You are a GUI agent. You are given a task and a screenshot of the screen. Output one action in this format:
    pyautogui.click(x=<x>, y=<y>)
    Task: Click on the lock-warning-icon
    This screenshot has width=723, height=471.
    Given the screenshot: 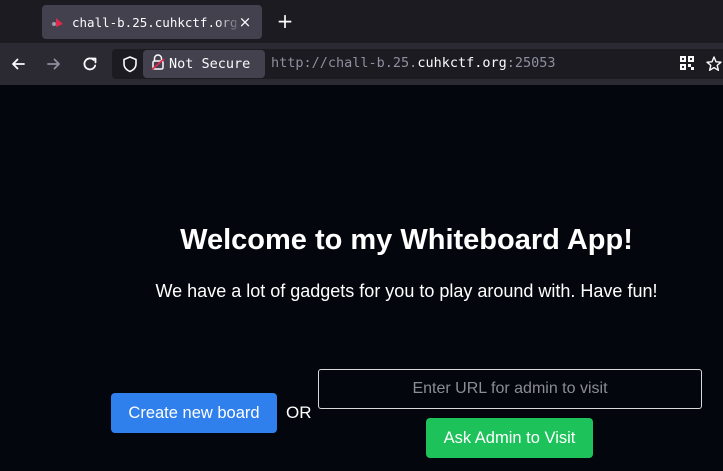 What is the action you would take?
    pyautogui.click(x=160, y=64)
    